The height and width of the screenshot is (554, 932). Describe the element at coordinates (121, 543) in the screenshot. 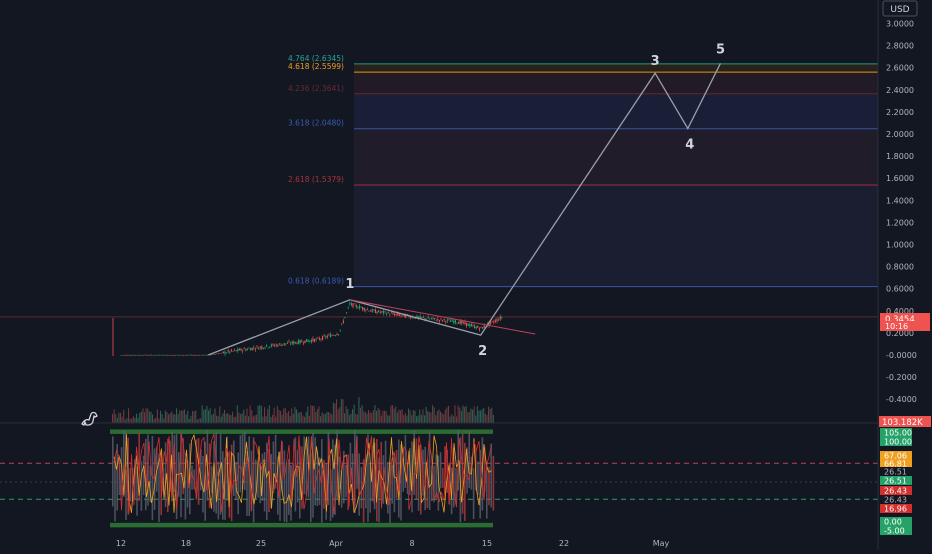

I see `time-tick-label: 12` at that location.